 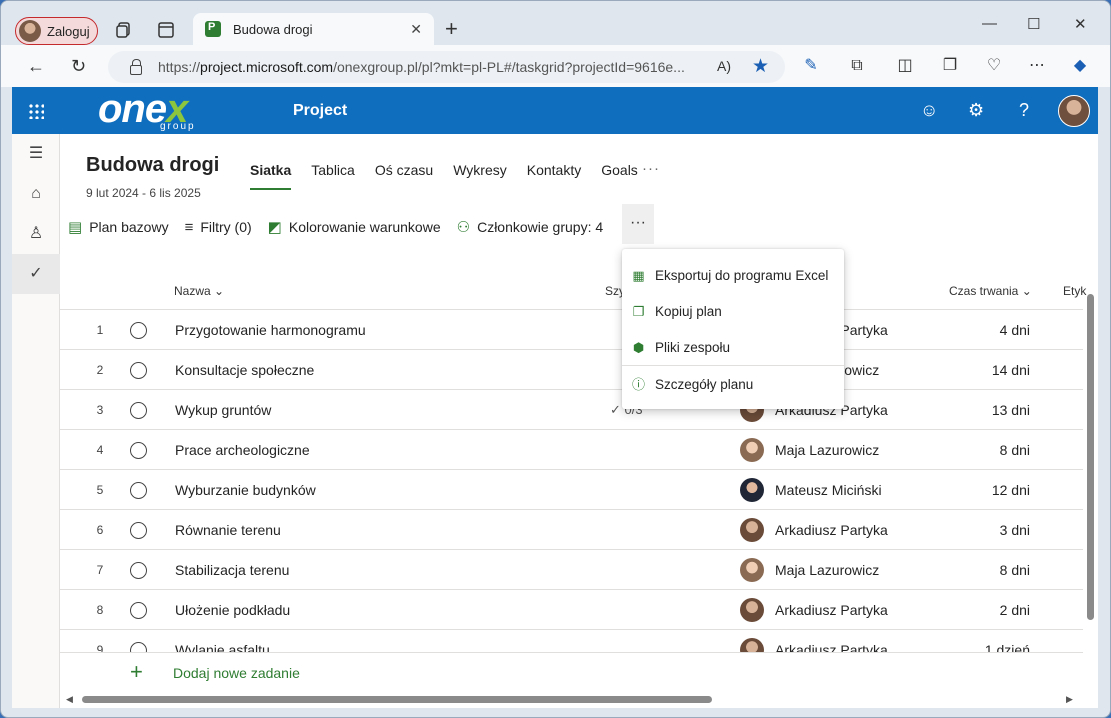 I want to click on vertical-scrollbar, so click(x=1090, y=491).